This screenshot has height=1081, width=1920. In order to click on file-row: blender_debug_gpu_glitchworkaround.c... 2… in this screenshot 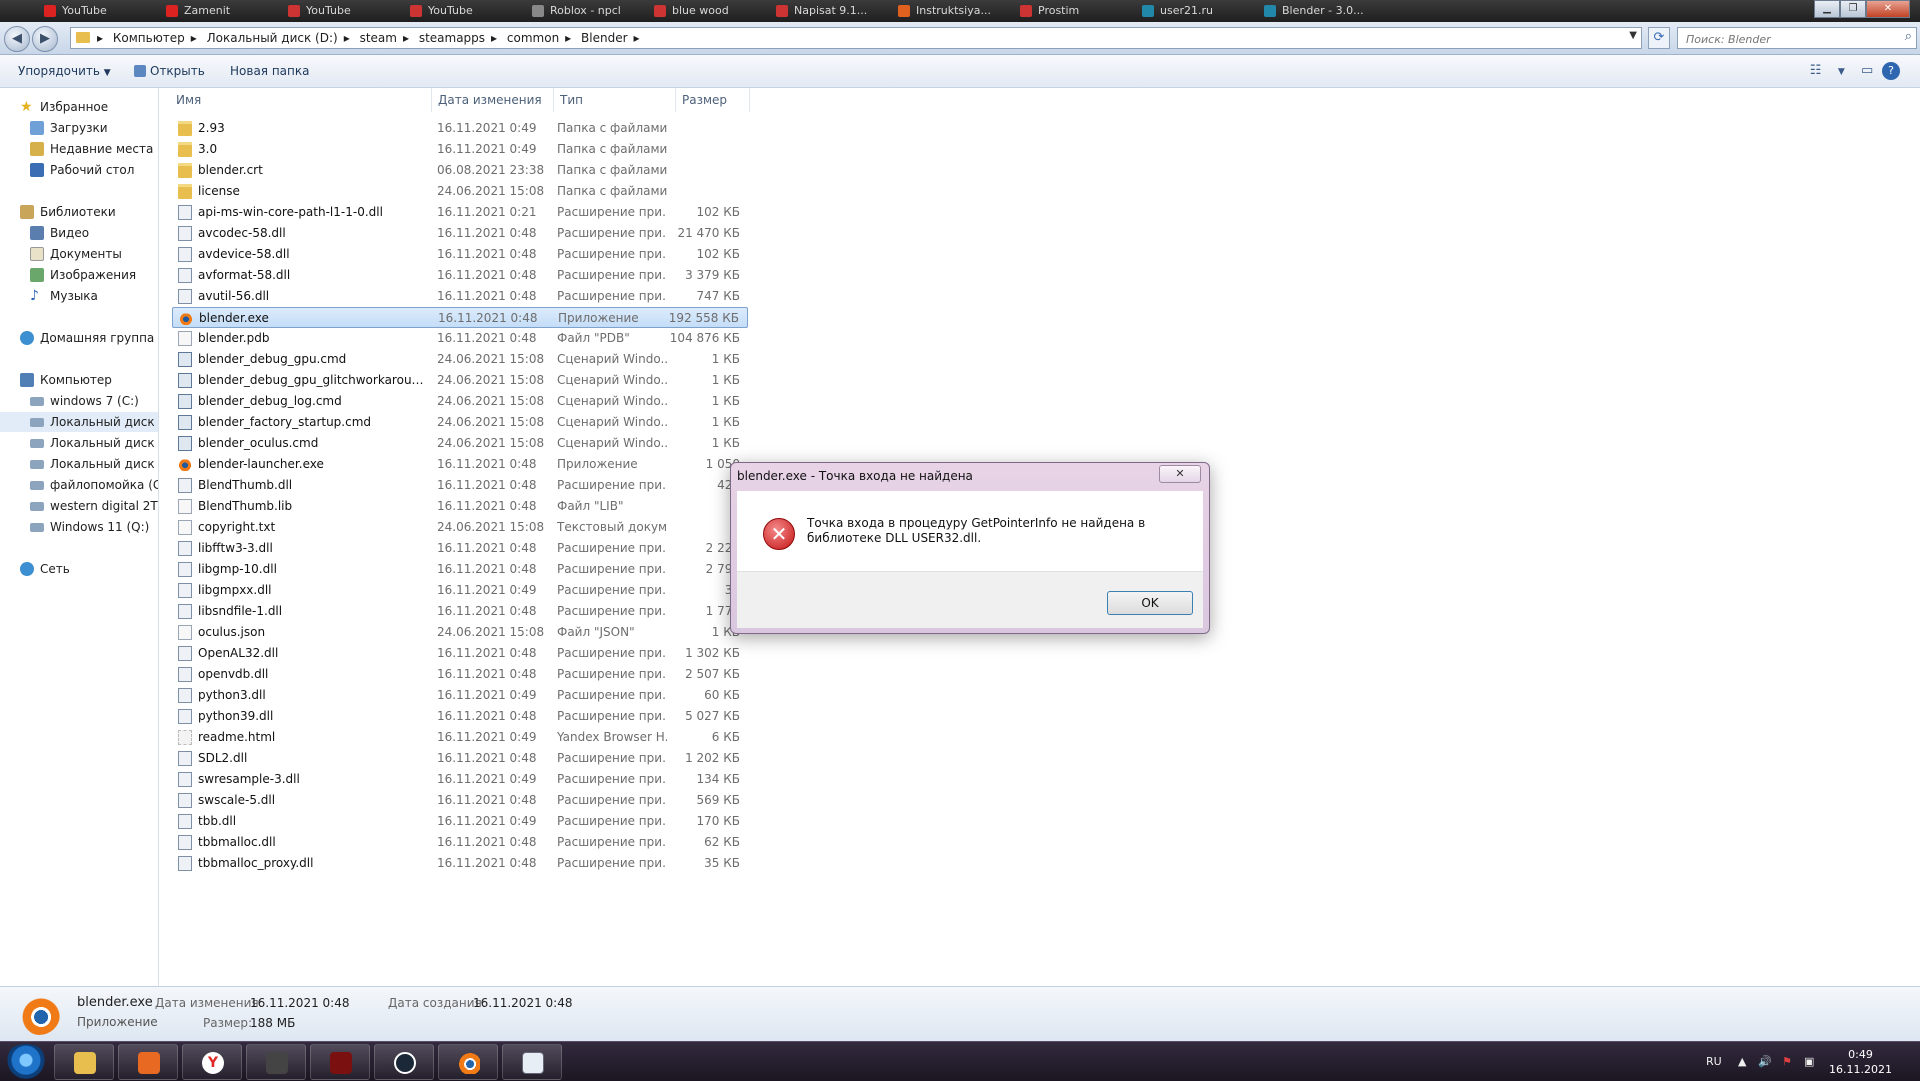, I will do `click(460, 380)`.